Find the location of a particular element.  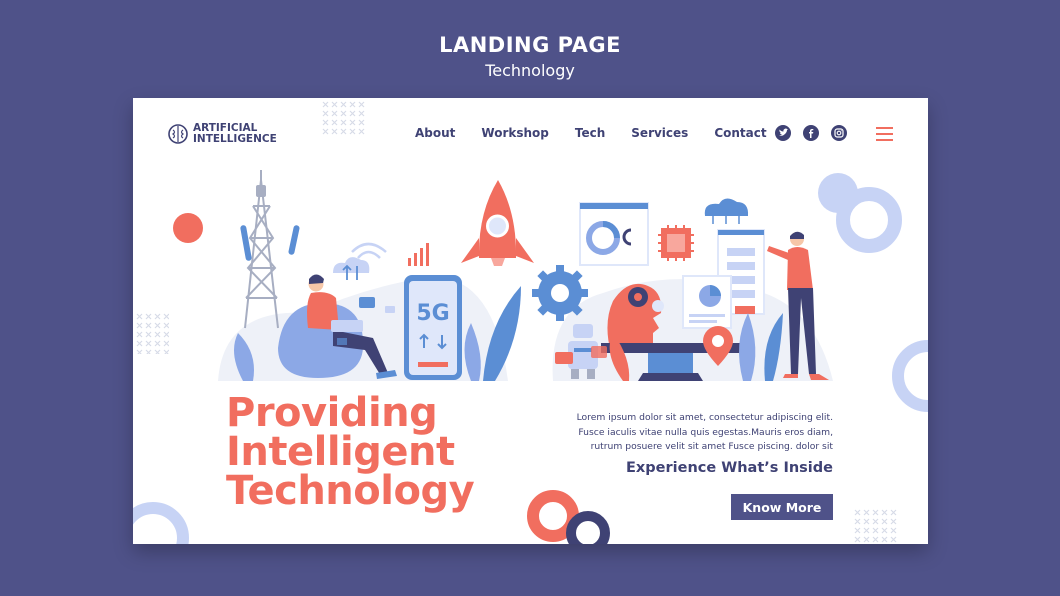

rocket-icon is located at coordinates (497, 223).